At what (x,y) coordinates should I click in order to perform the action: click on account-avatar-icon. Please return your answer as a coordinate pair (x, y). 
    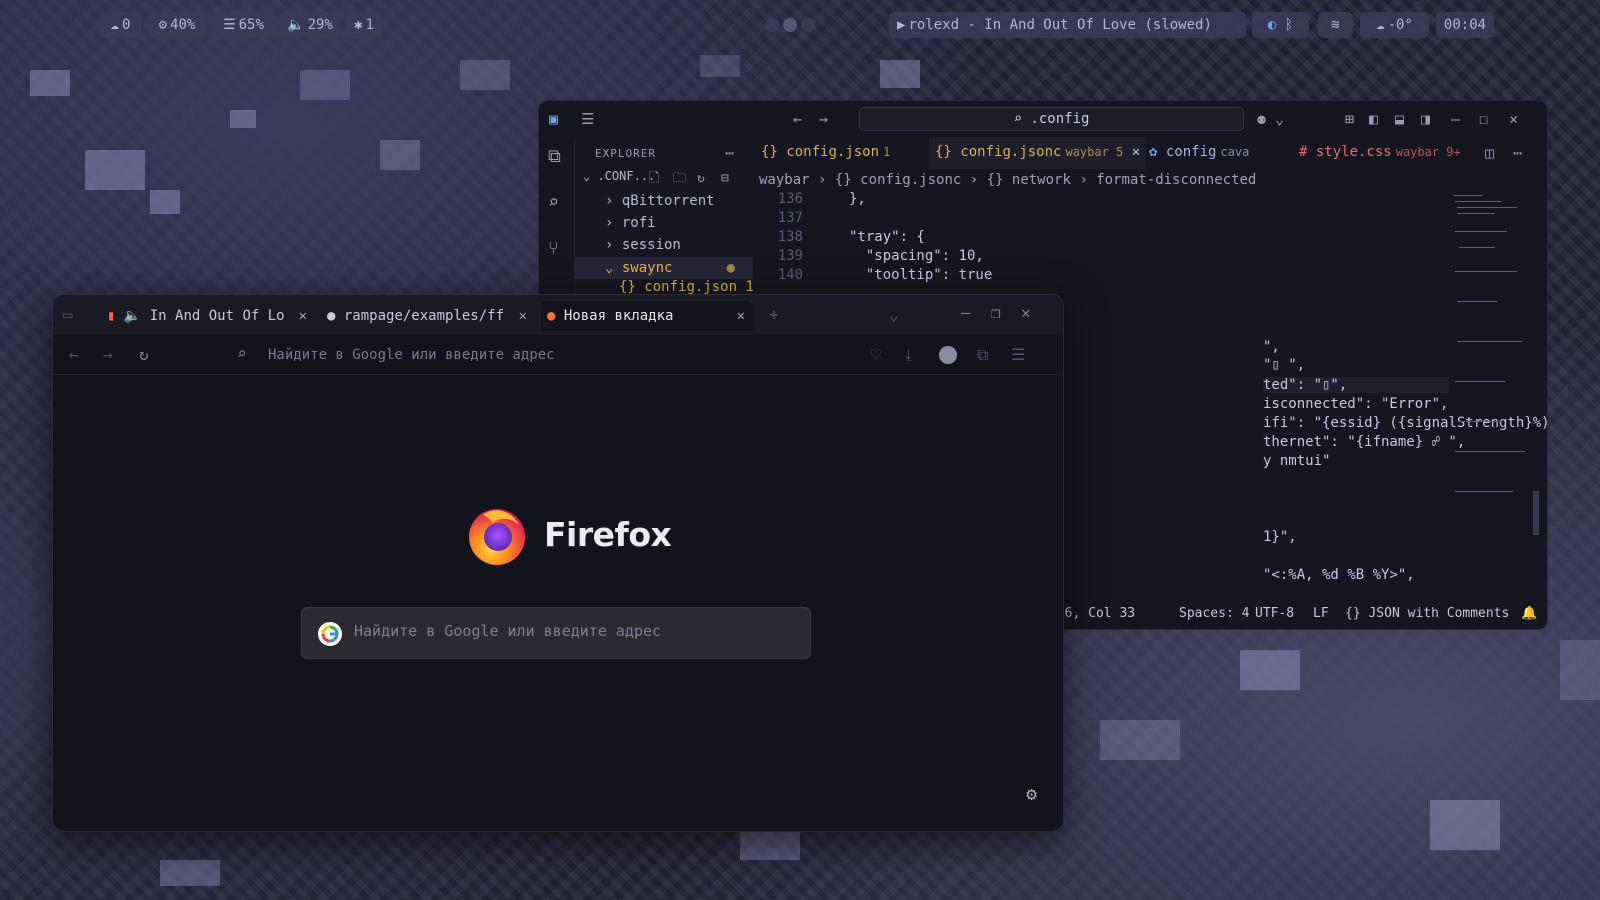
    Looking at the image, I should click on (948, 355).